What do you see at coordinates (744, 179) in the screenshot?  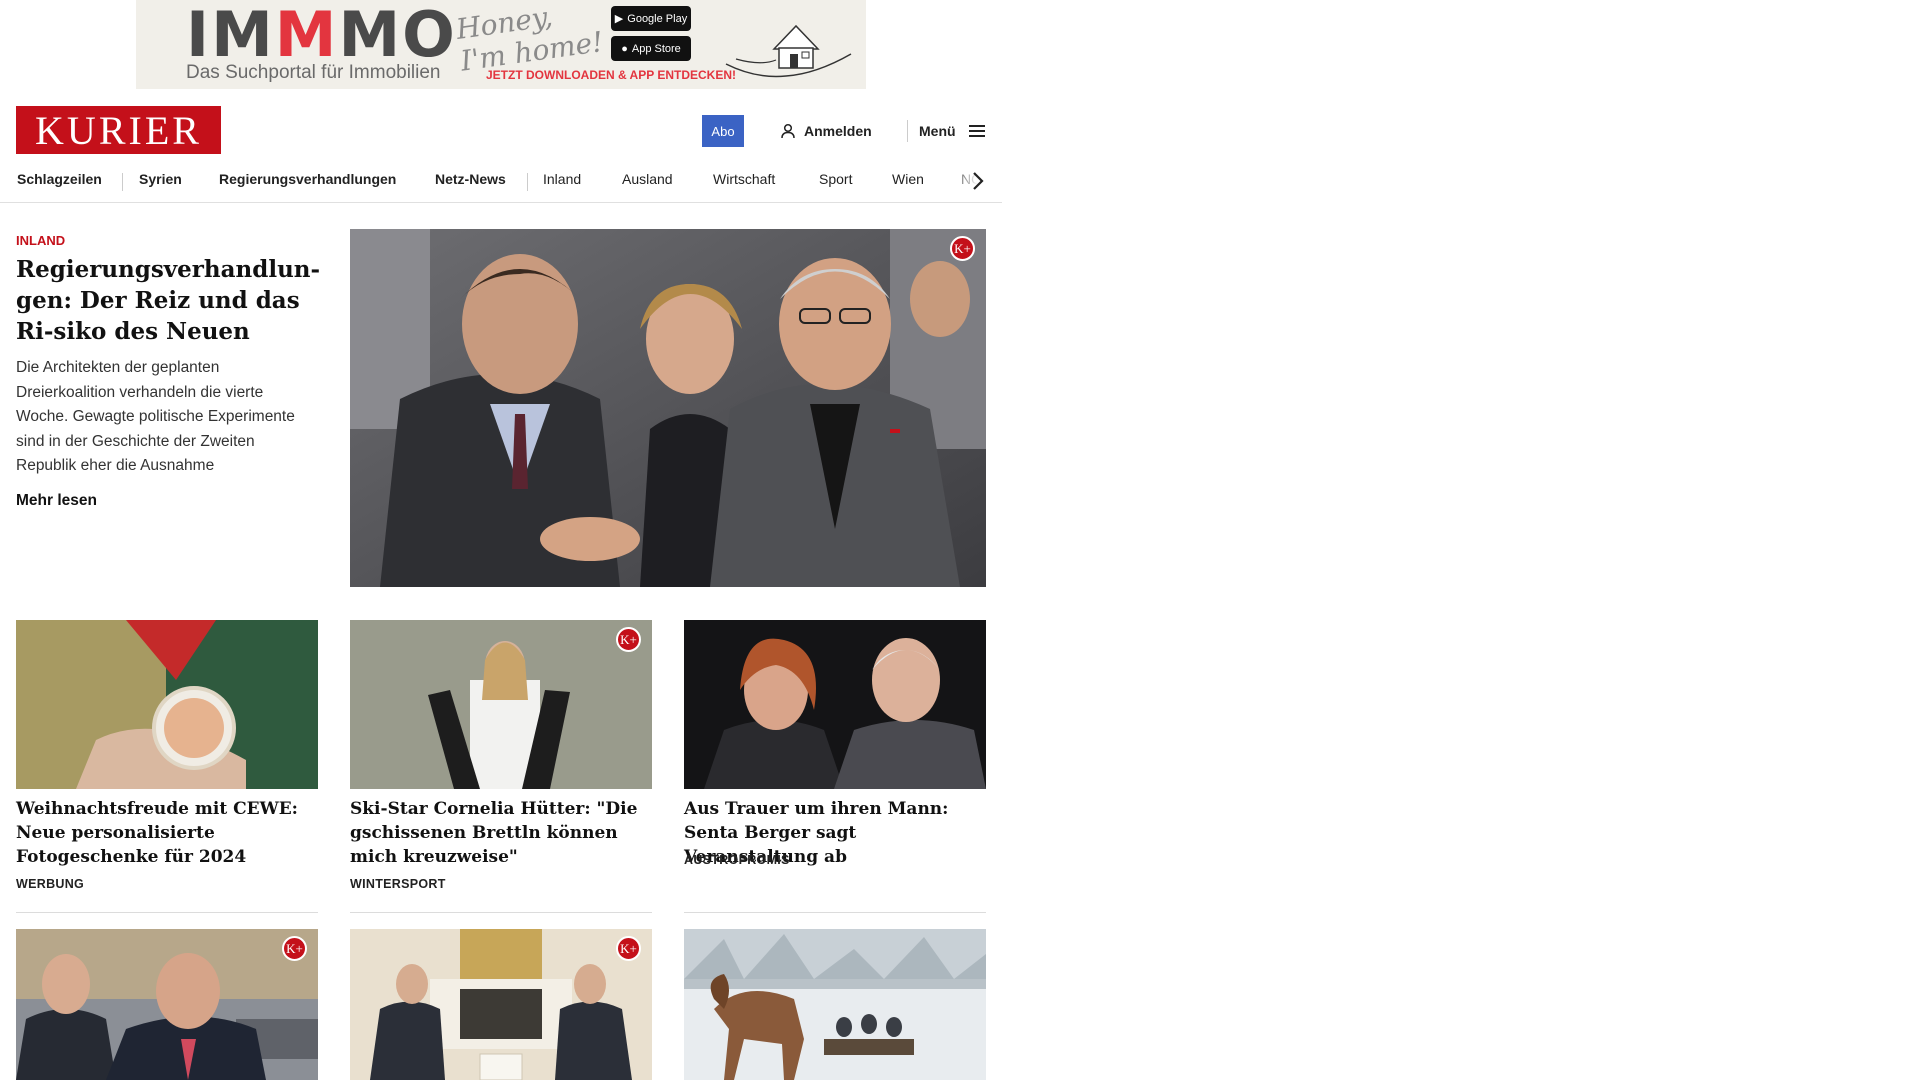 I see `nav-item-wirtschaft: Wirtschaft` at bounding box center [744, 179].